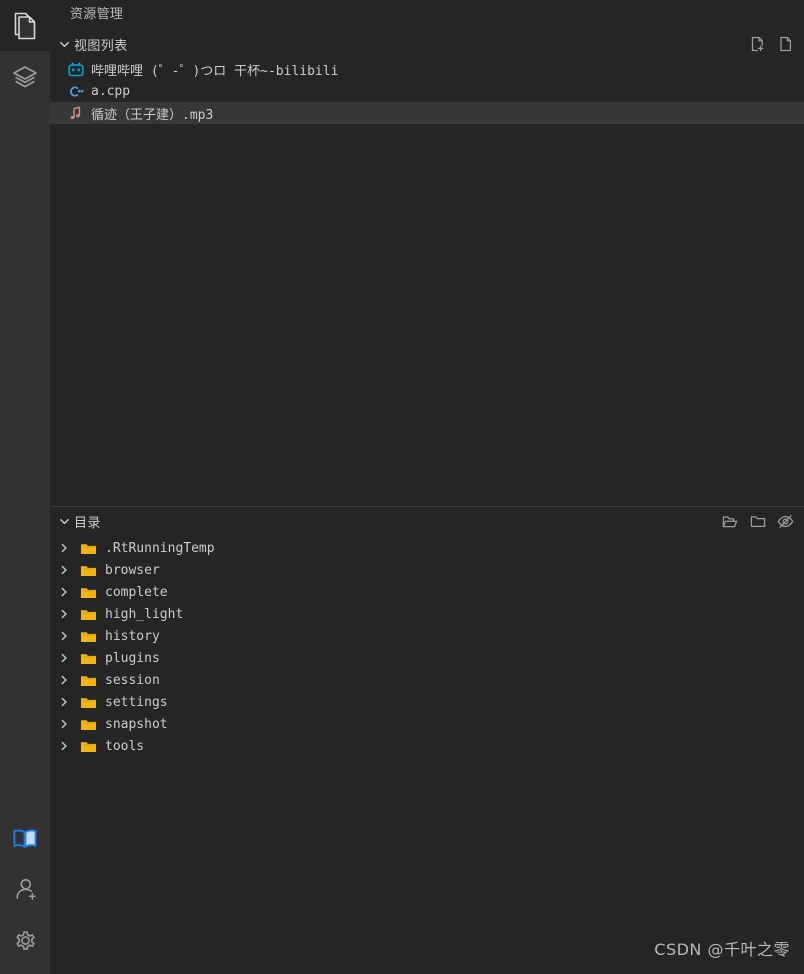 This screenshot has width=804, height=974. I want to click on activity-bar-top-group, so click(25, 51).